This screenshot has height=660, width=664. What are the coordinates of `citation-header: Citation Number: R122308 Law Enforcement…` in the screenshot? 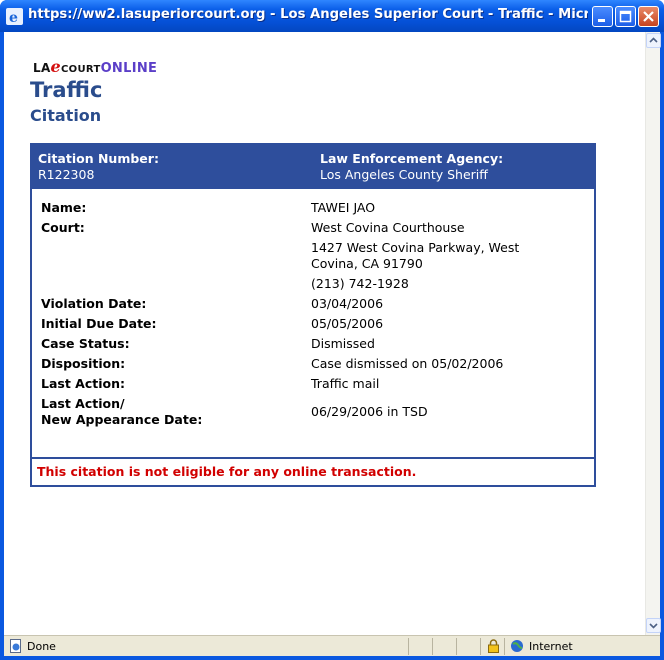 It's located at (313, 167).